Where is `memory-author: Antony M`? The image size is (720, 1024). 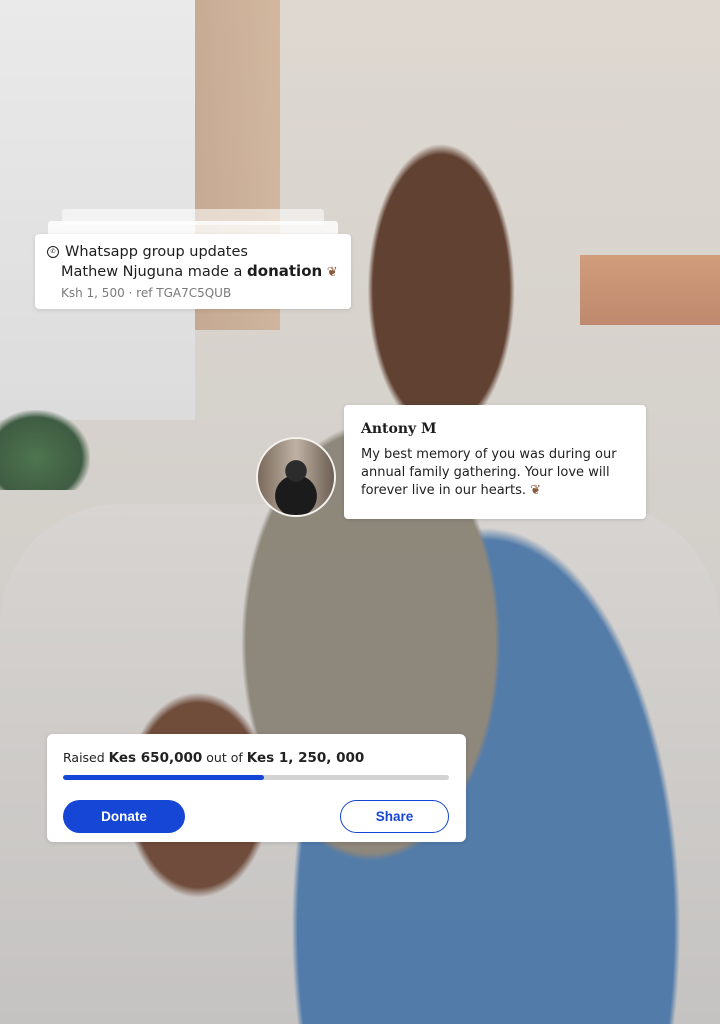
memory-author: Antony M is located at coordinates (399, 429).